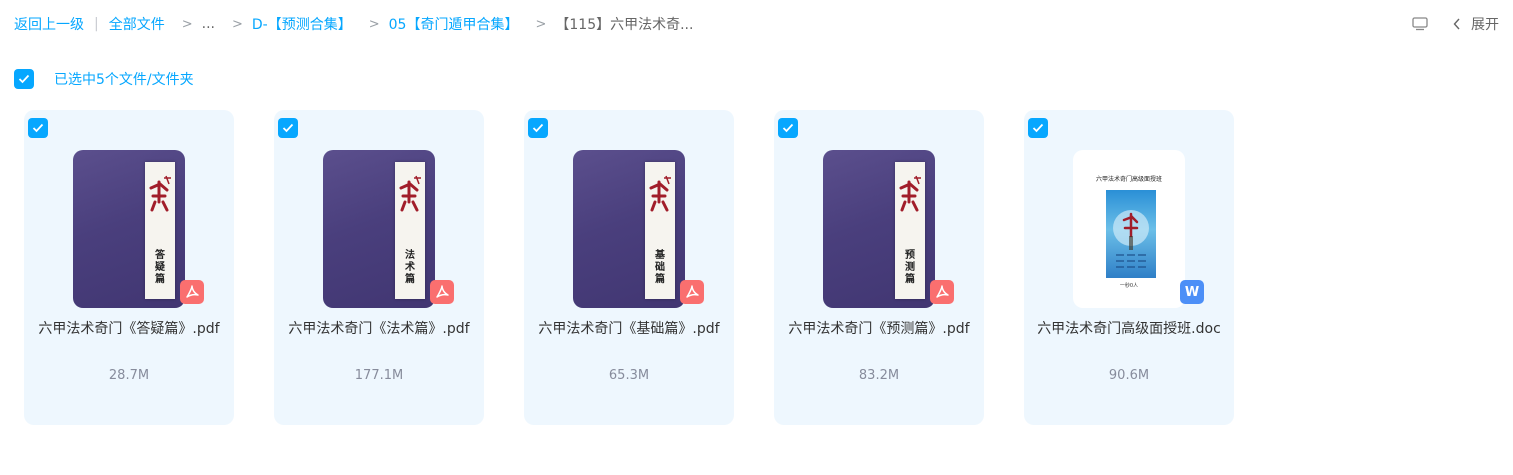  Describe the element at coordinates (379, 329) in the screenshot. I see `file-name: 六甲法术奇门《法术篇》.pdf` at that location.